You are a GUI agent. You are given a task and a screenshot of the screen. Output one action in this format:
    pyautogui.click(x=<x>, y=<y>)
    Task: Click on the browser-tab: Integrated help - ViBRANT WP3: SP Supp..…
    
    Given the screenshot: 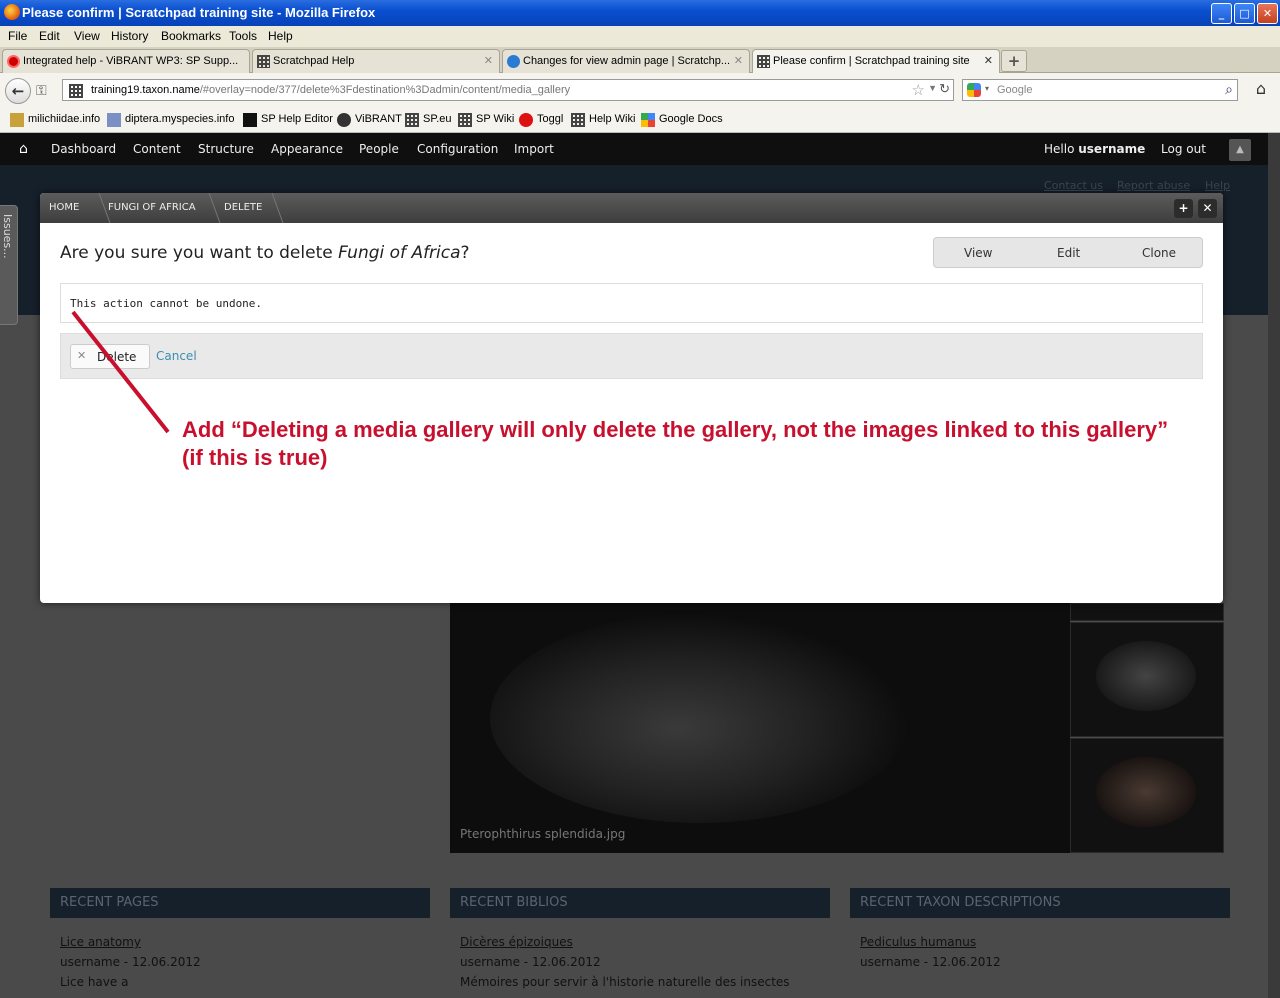 What is the action you would take?
    pyautogui.click(x=126, y=61)
    